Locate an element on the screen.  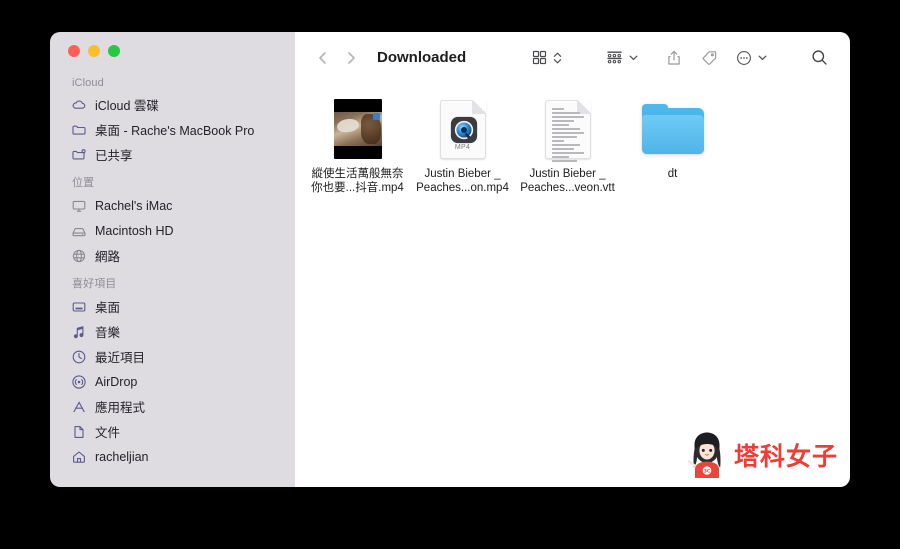
applications-icon is located at coordinates (78, 406).